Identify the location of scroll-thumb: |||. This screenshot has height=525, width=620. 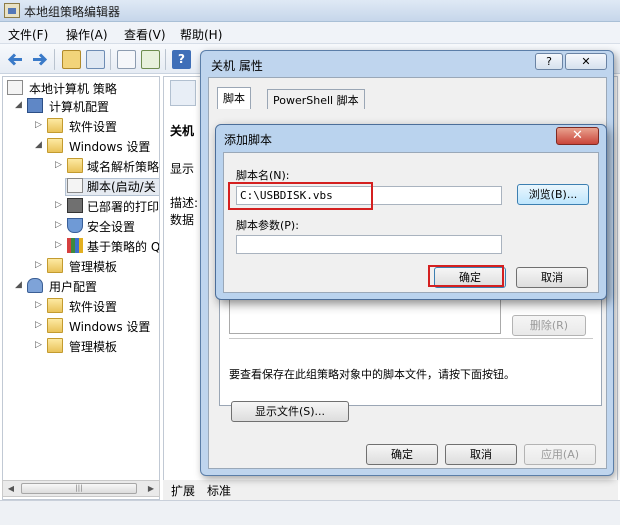
(79, 488).